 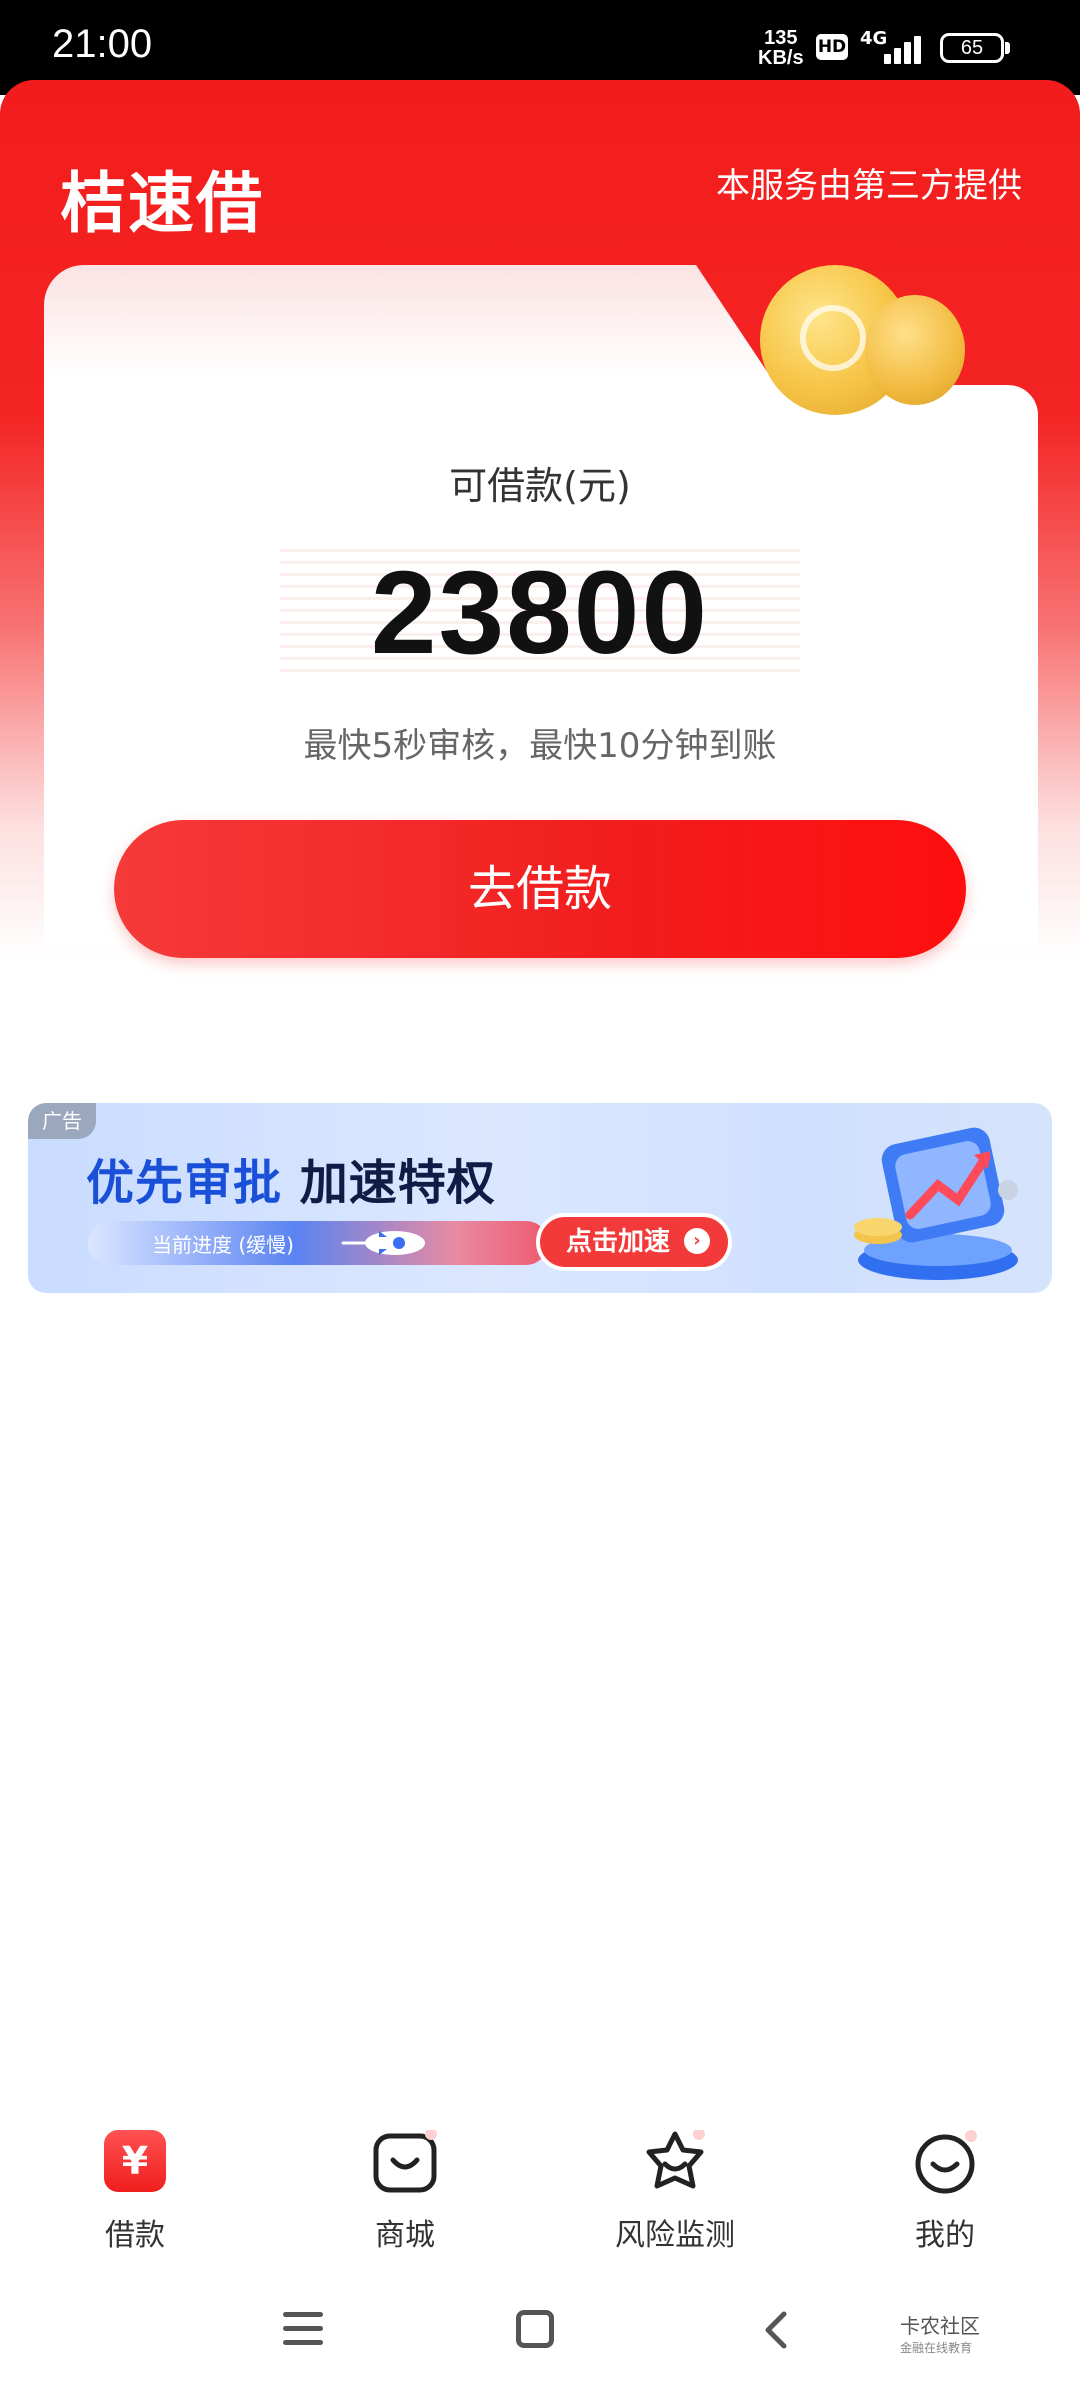 I want to click on network-speed-value: 135, so click(x=781, y=38).